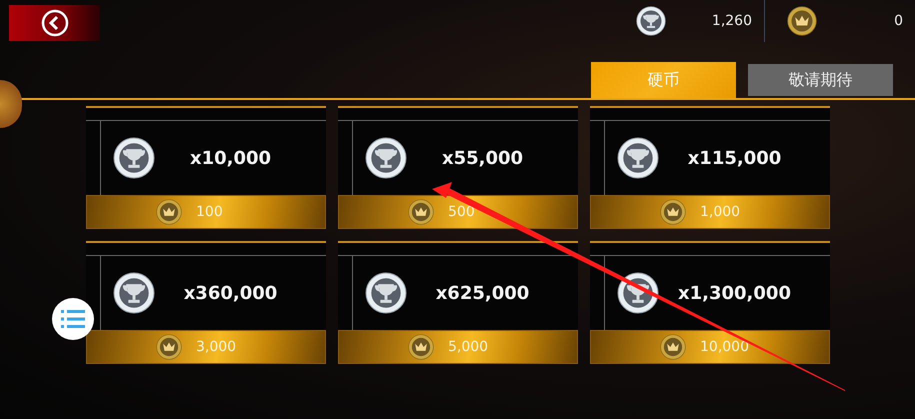  Describe the element at coordinates (482, 158) in the screenshot. I see `coin-amount: x55,000` at that location.